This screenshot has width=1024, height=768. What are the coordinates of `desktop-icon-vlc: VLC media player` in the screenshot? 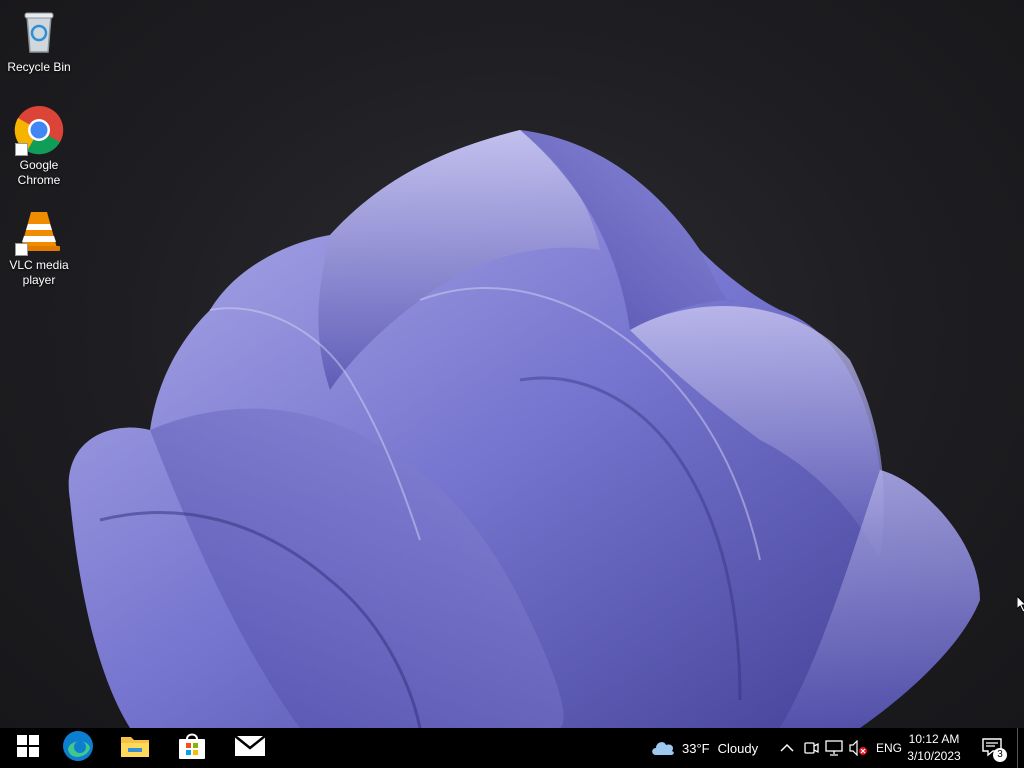 It's located at (39, 246).